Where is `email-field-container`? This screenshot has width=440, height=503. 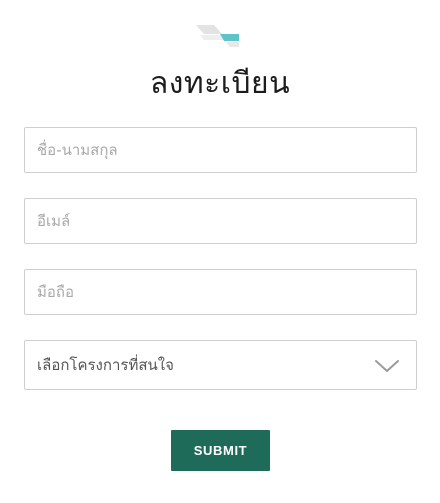
email-field-container is located at coordinates (220, 221).